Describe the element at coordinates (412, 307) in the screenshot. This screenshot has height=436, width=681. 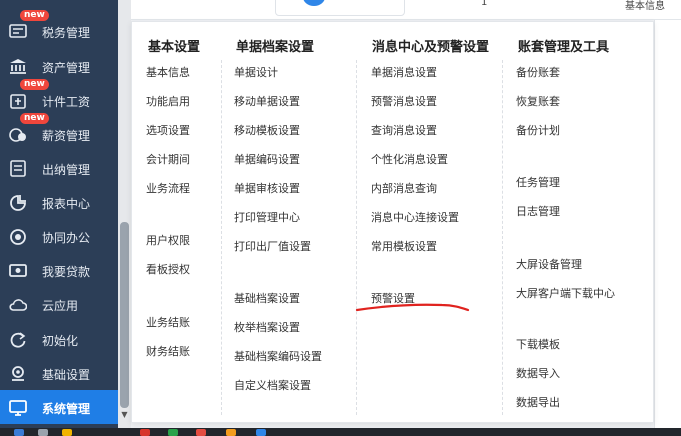
I see `red-underline-annotation` at that location.